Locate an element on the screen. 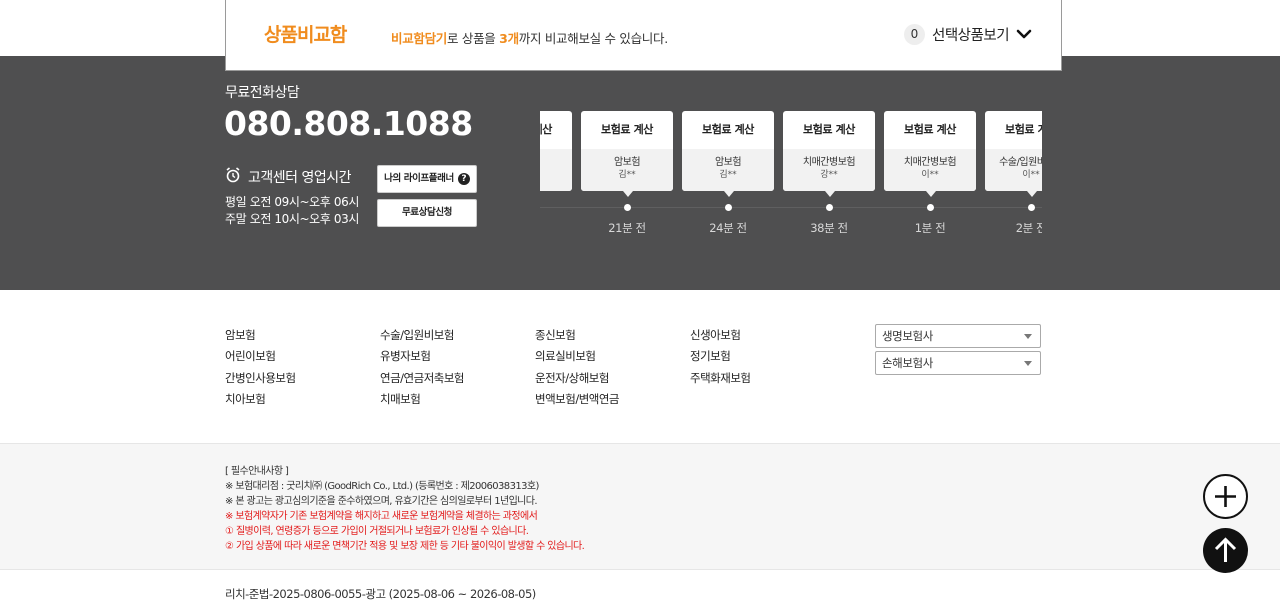 The height and width of the screenshot is (602, 1280). ticker-time-ago: 21분 전 is located at coordinates (627, 228).